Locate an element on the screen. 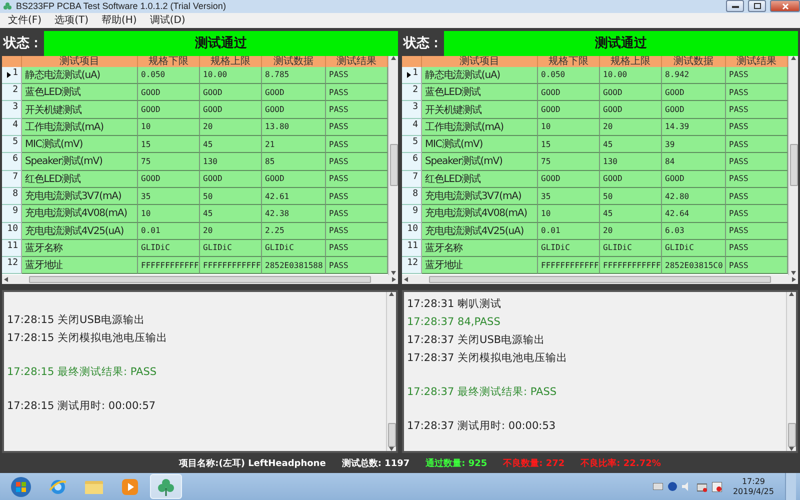 Image resolution: width=800 pixels, height=500 pixels. folder-icon is located at coordinates (94, 486).